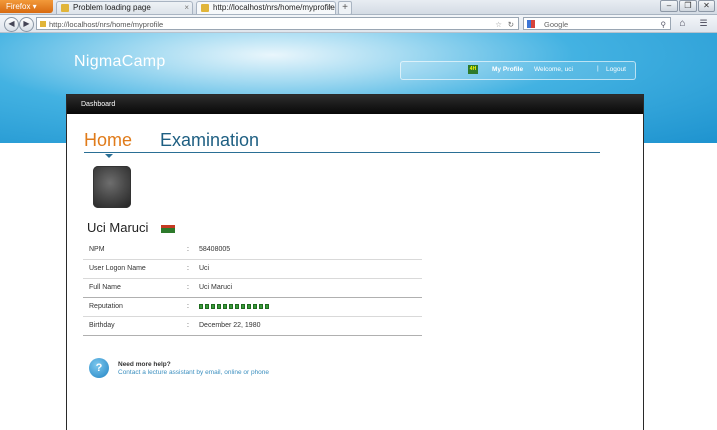  What do you see at coordinates (507, 69) in the screenshot?
I see `my-profile-link: My Profile` at bounding box center [507, 69].